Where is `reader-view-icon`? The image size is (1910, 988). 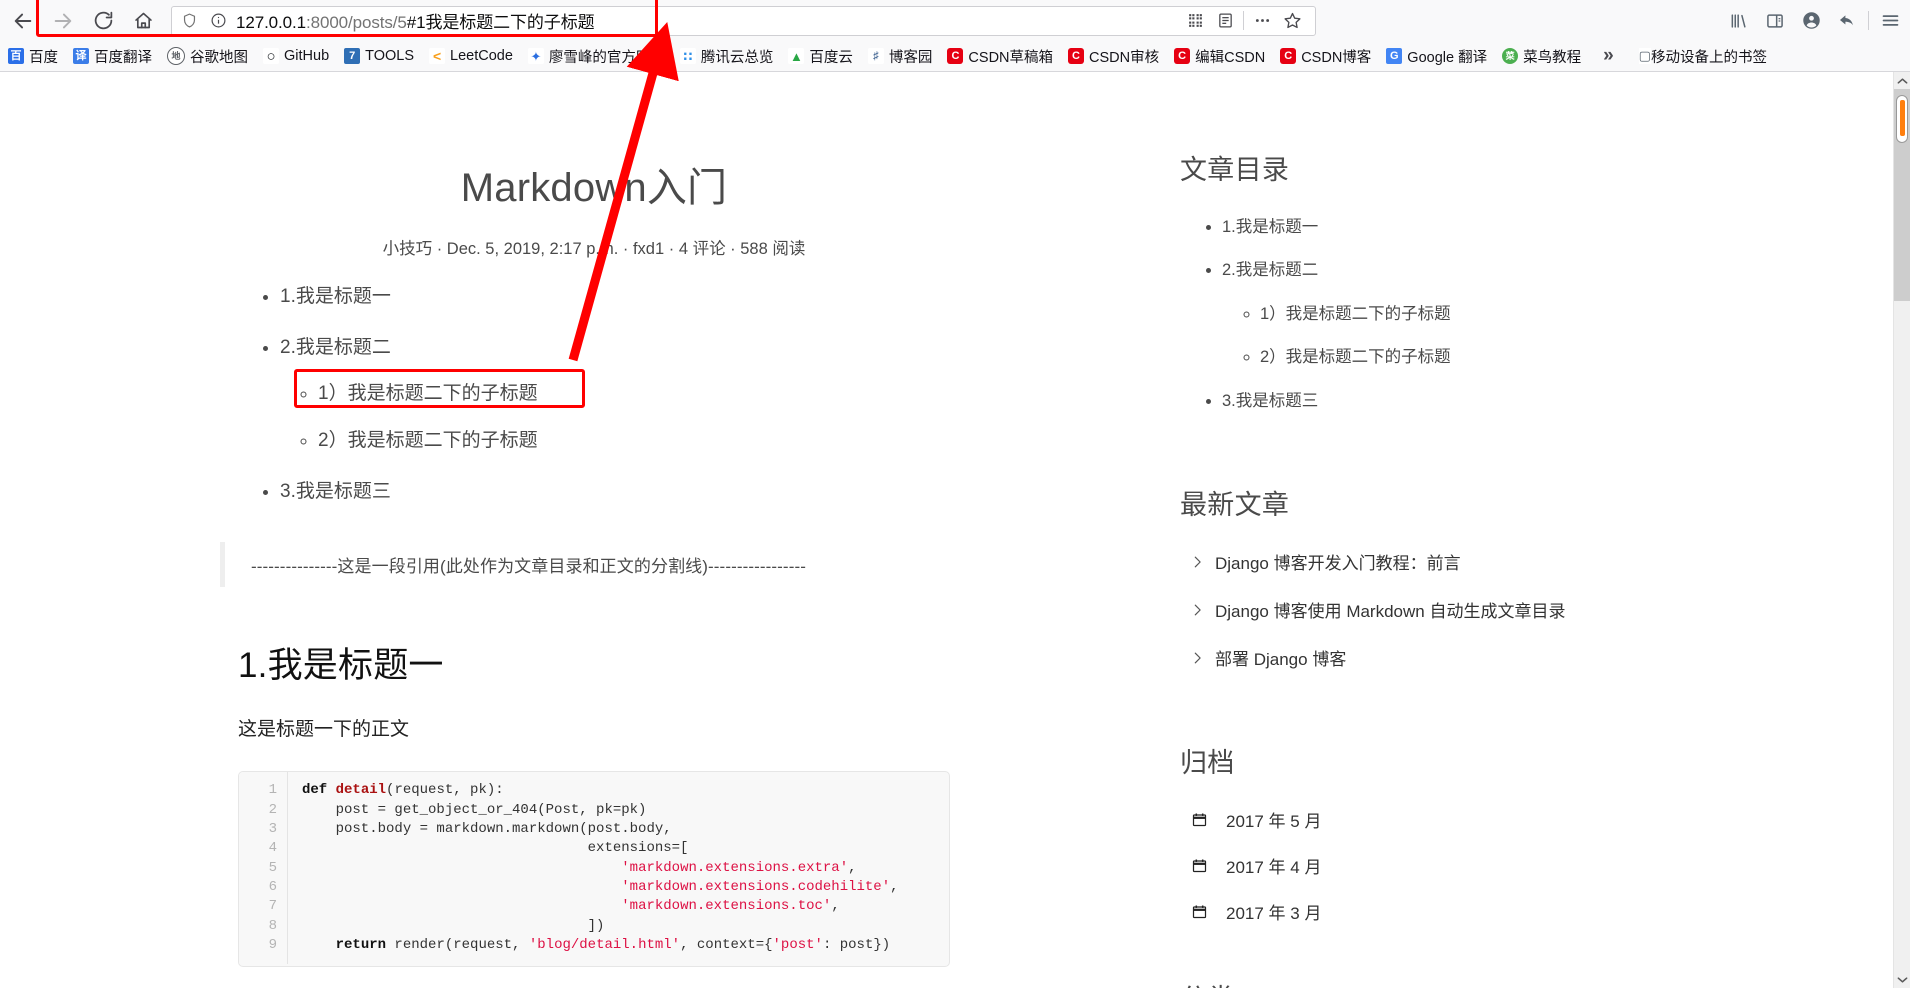 reader-view-icon is located at coordinates (1225, 21).